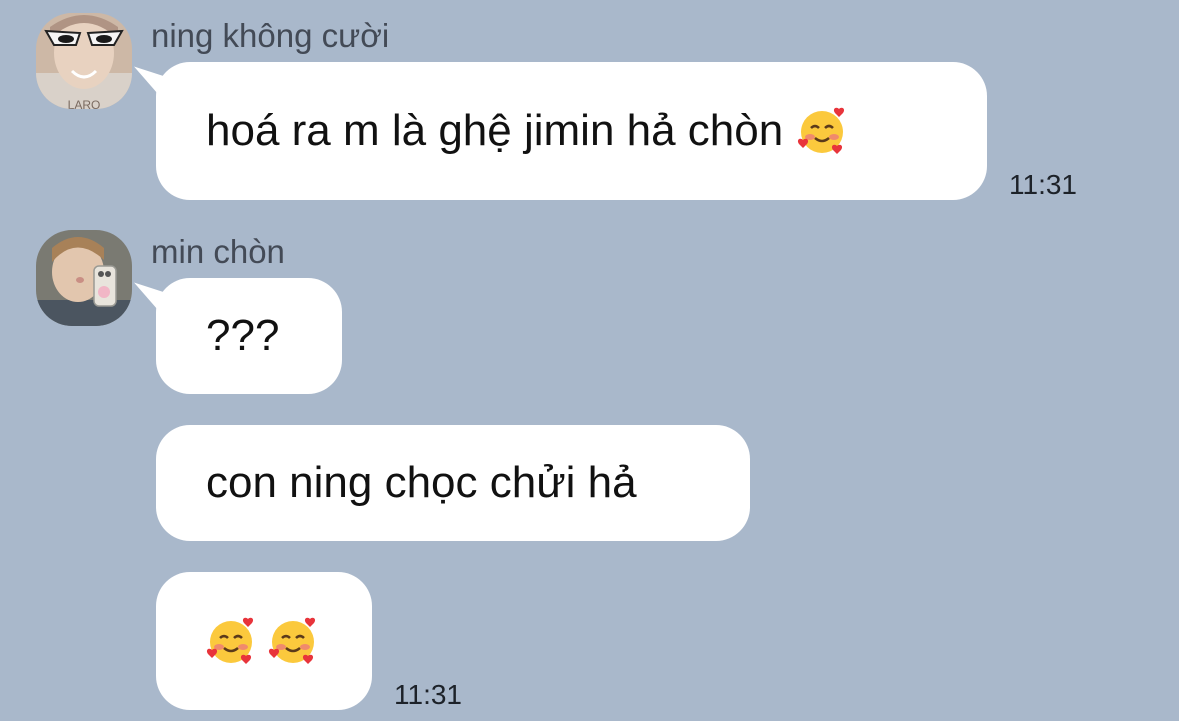  What do you see at coordinates (495, 130) in the screenshot?
I see `message-text: hoá ra m là ghệ jimin hả chòn` at bounding box center [495, 130].